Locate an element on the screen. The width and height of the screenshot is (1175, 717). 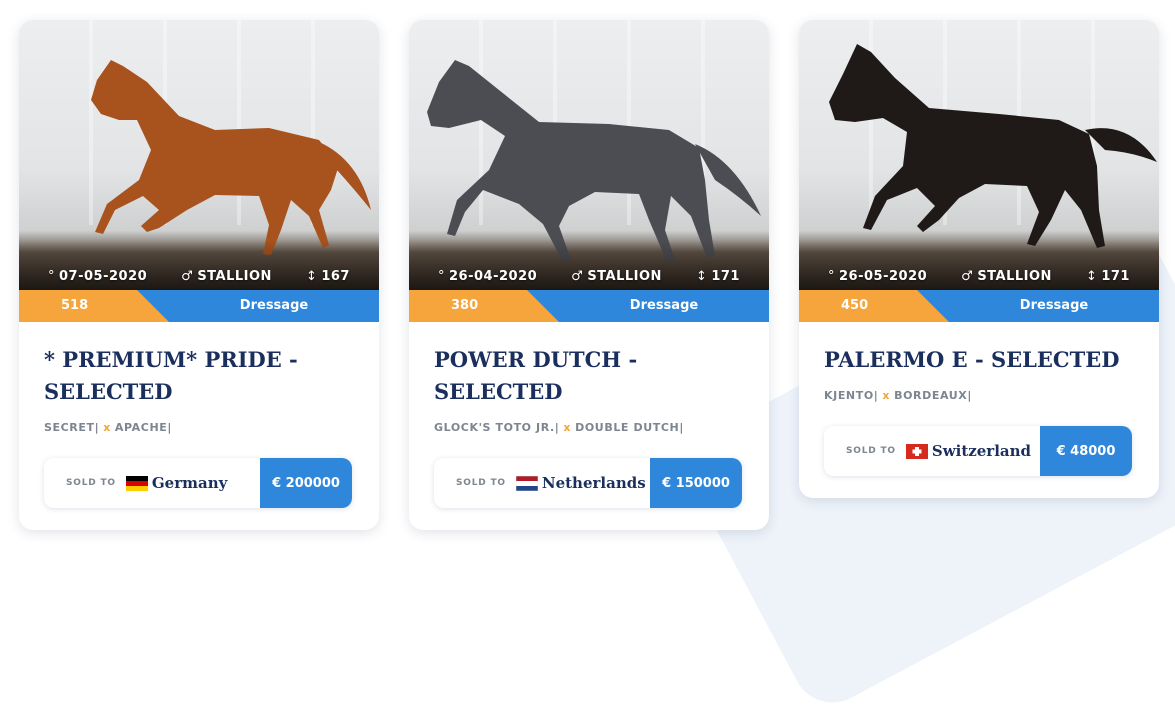
dam: BORDEAUX| is located at coordinates (933, 395).